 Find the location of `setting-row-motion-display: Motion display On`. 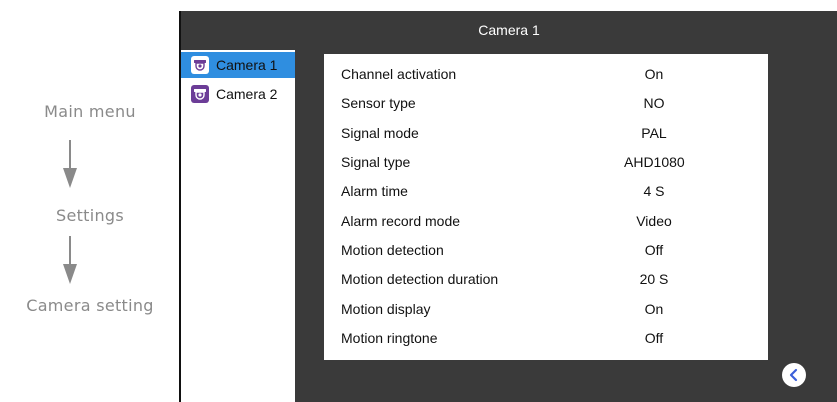

setting-row-motion-display: Motion display On is located at coordinates (546, 308).